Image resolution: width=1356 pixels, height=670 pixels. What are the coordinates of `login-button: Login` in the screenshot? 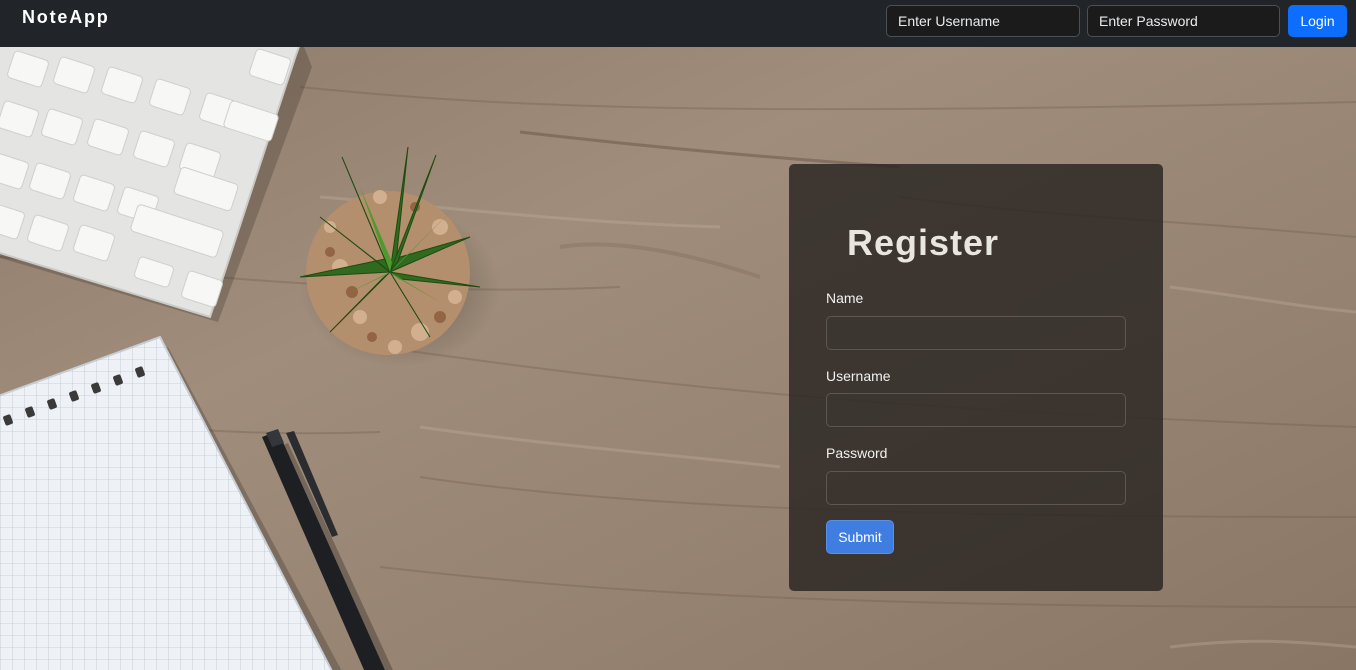 It's located at (1317, 21).